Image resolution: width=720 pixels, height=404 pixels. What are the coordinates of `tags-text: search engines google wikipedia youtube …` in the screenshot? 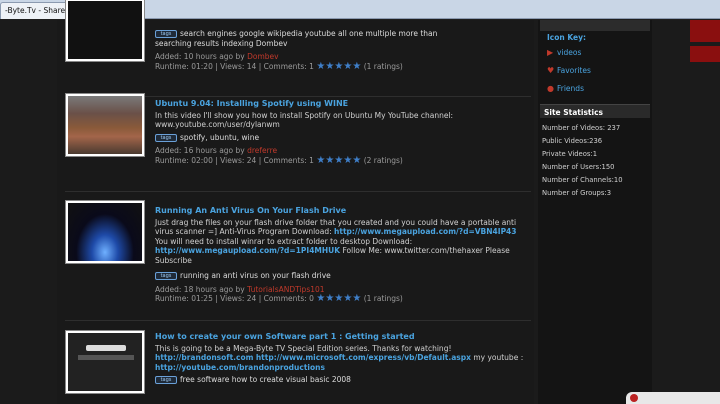 It's located at (308, 33).